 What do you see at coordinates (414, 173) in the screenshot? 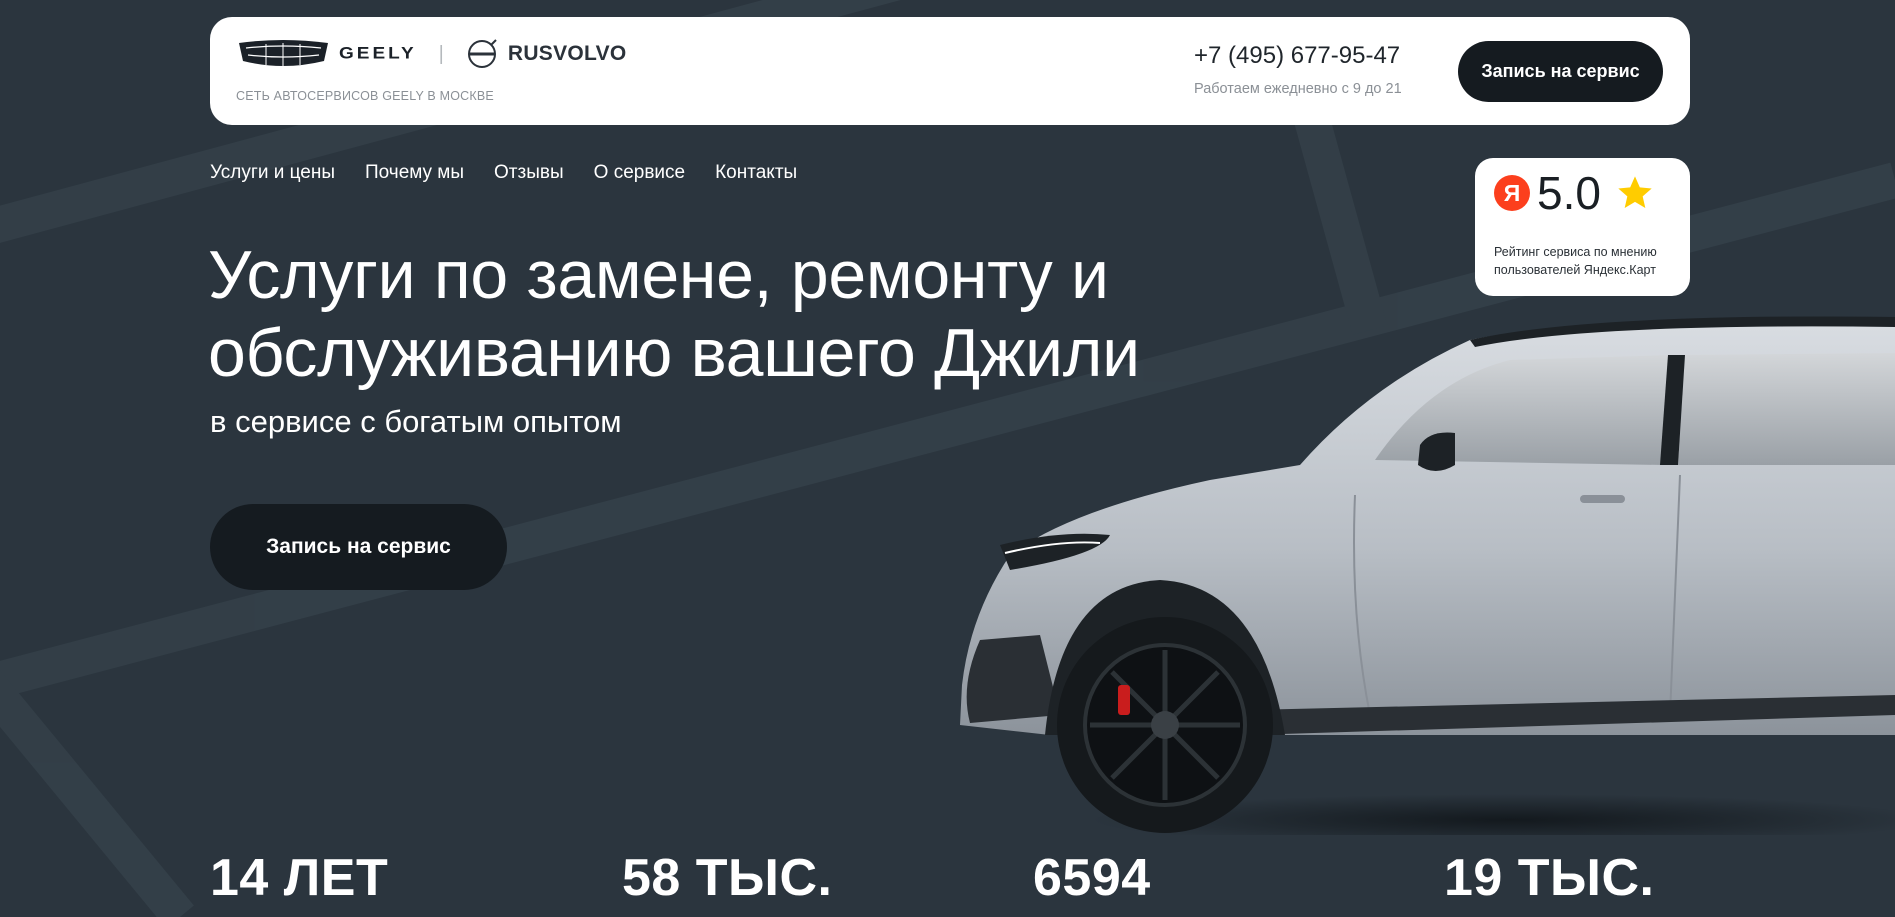
I see `nav-item-why-us: Почему мы` at bounding box center [414, 173].